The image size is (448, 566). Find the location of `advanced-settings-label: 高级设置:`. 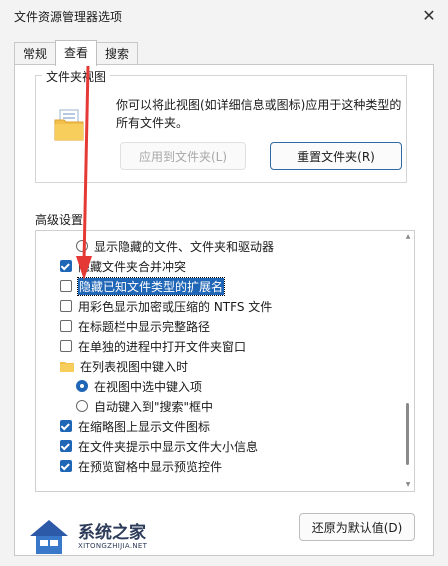

advanced-settings-label: 高级设置: is located at coordinates (61, 220).